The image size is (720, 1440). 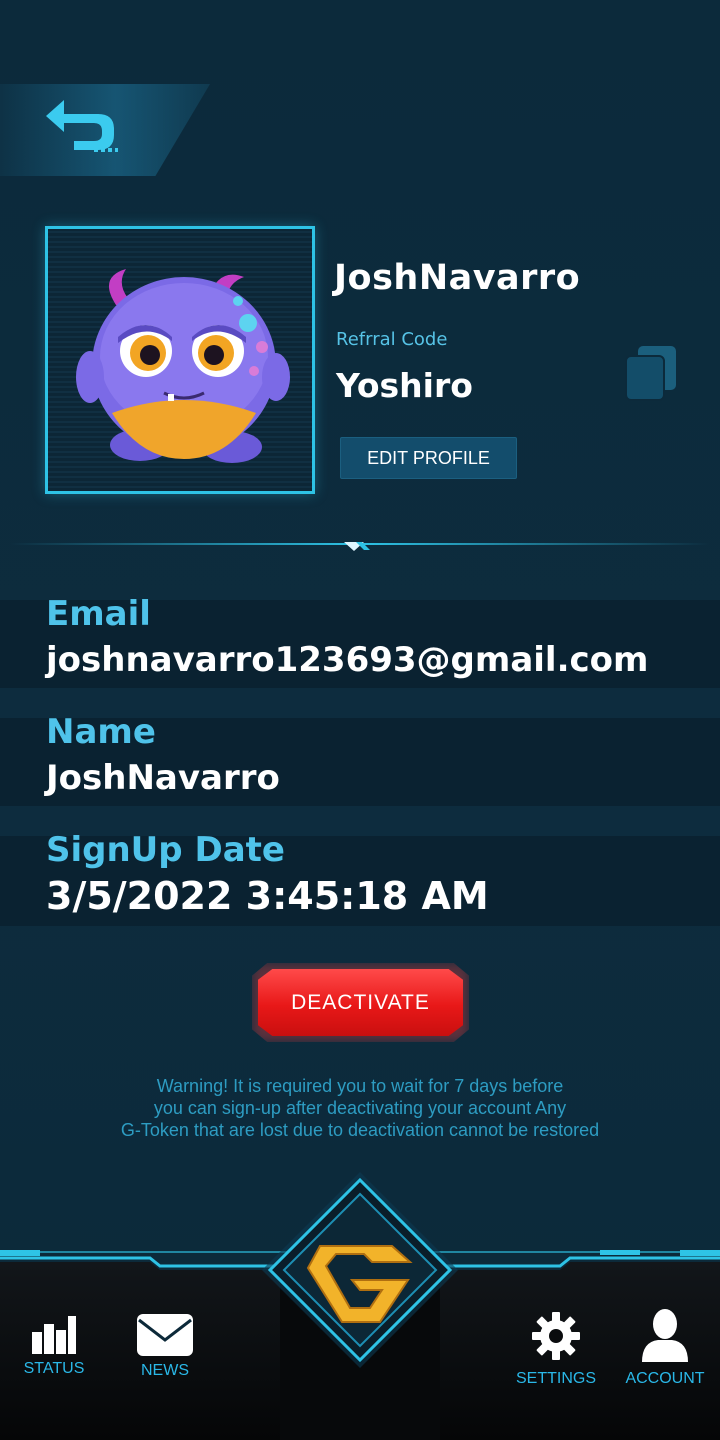 What do you see at coordinates (404, 385) in the screenshot?
I see `referral-code: Yoshiro` at bounding box center [404, 385].